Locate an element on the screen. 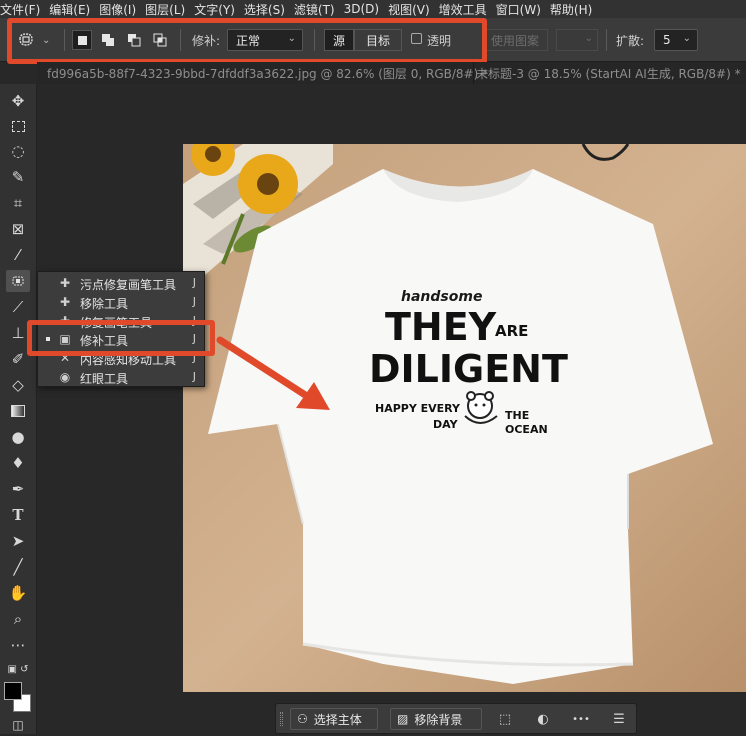 Image resolution: width=746 pixels, height=736 pixels. drag-handle-icon is located at coordinates (281, 719).